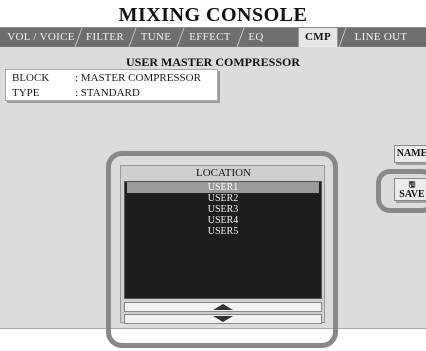 This screenshot has height=351, width=426. I want to click on arrow-down-icon, so click(223, 319).